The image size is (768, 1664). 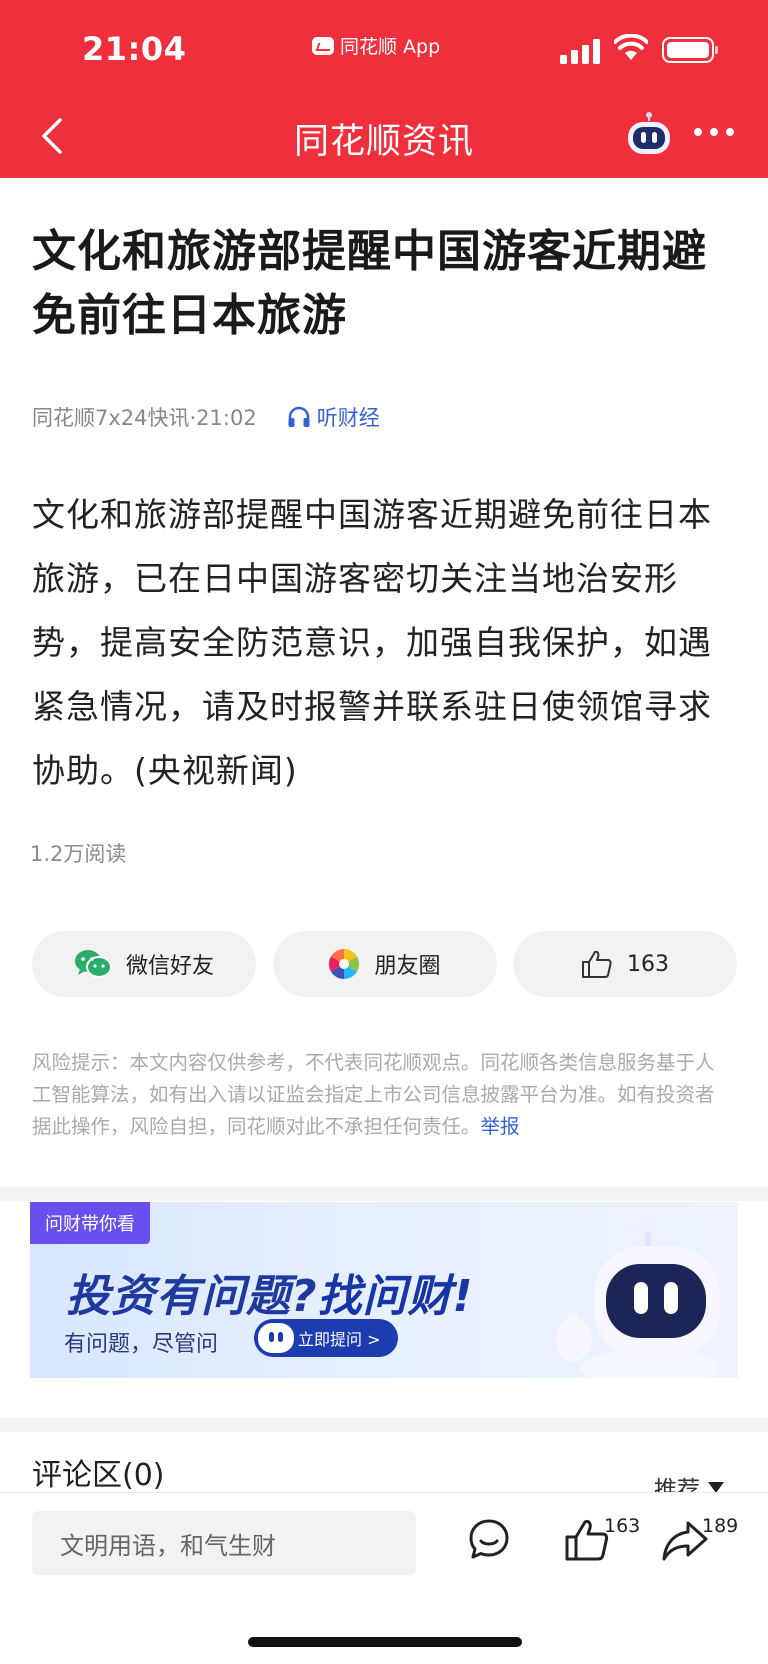 I want to click on share-wechat-button: 微信好友, so click(x=144, y=964).